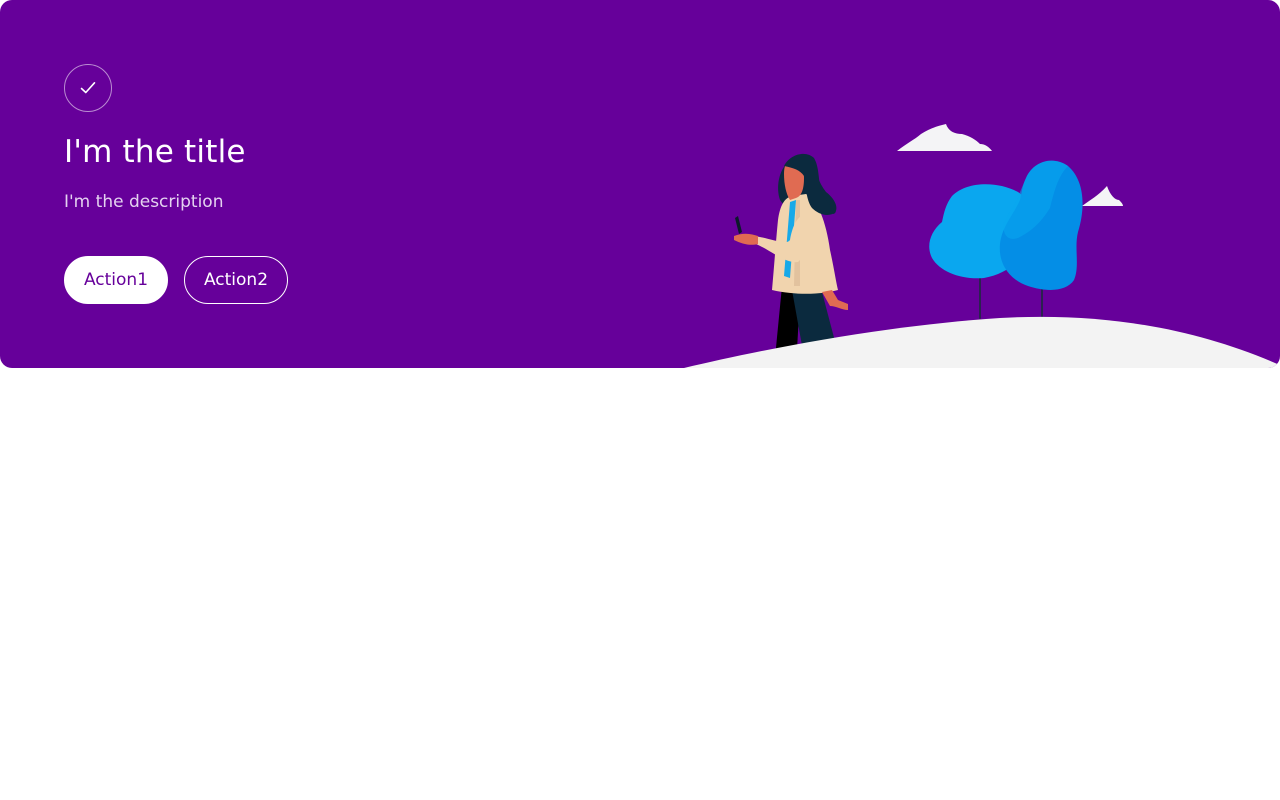 The height and width of the screenshot is (800, 1280). What do you see at coordinates (155, 152) in the screenshot?
I see `banner-title: I'm the title` at bounding box center [155, 152].